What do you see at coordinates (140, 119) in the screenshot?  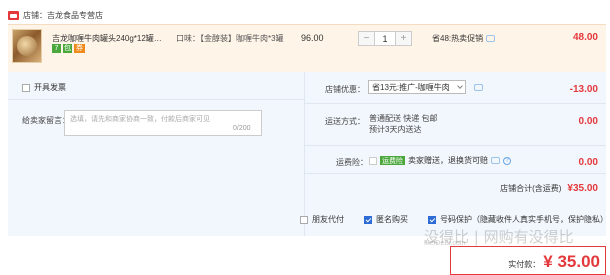 I see `message-placeholder: 选填，请先和商家协商一致，付款后商家可见` at bounding box center [140, 119].